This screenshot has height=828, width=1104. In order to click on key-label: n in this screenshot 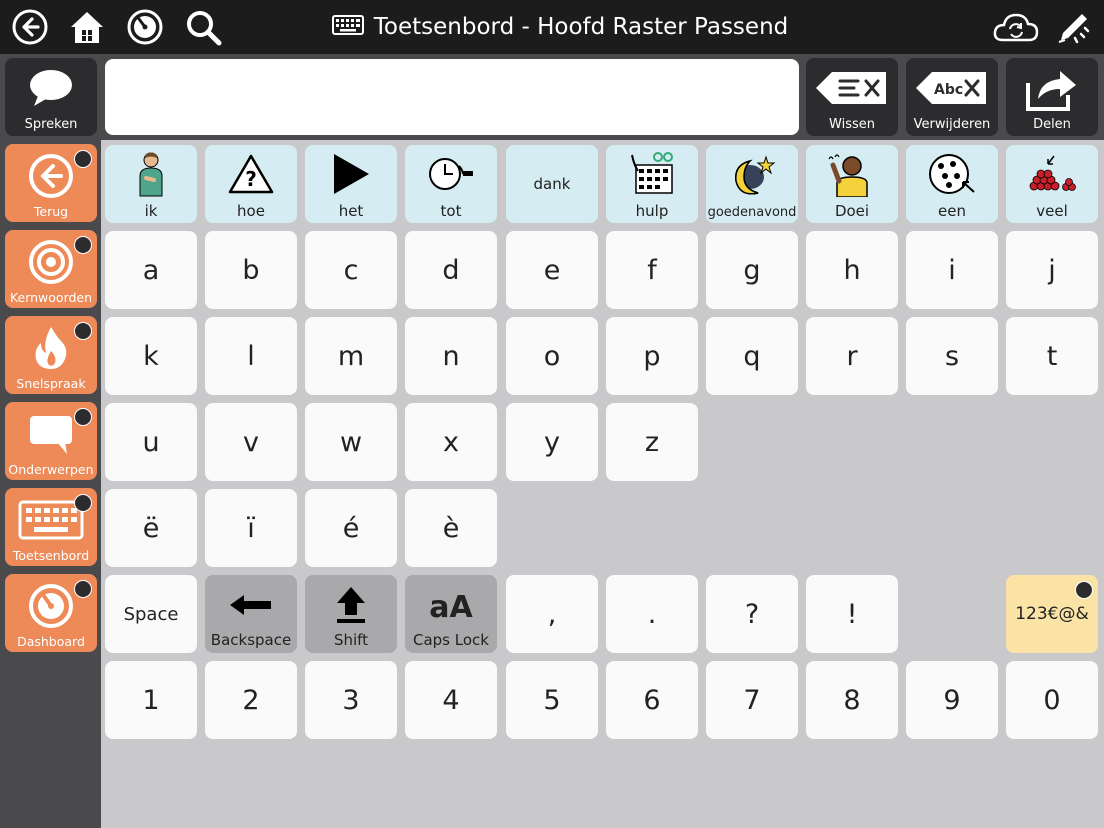, I will do `click(451, 356)`.